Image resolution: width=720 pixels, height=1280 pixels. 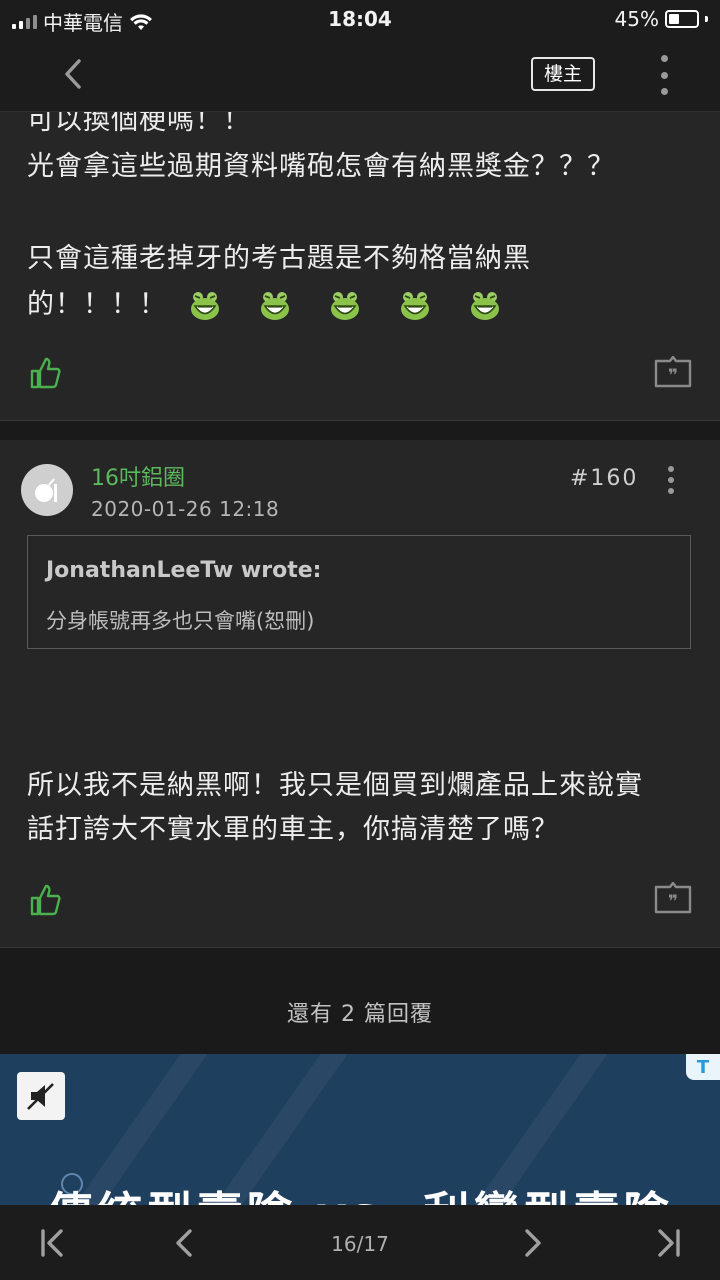 What do you see at coordinates (533, 1243) in the screenshot?
I see `next-page-button` at bounding box center [533, 1243].